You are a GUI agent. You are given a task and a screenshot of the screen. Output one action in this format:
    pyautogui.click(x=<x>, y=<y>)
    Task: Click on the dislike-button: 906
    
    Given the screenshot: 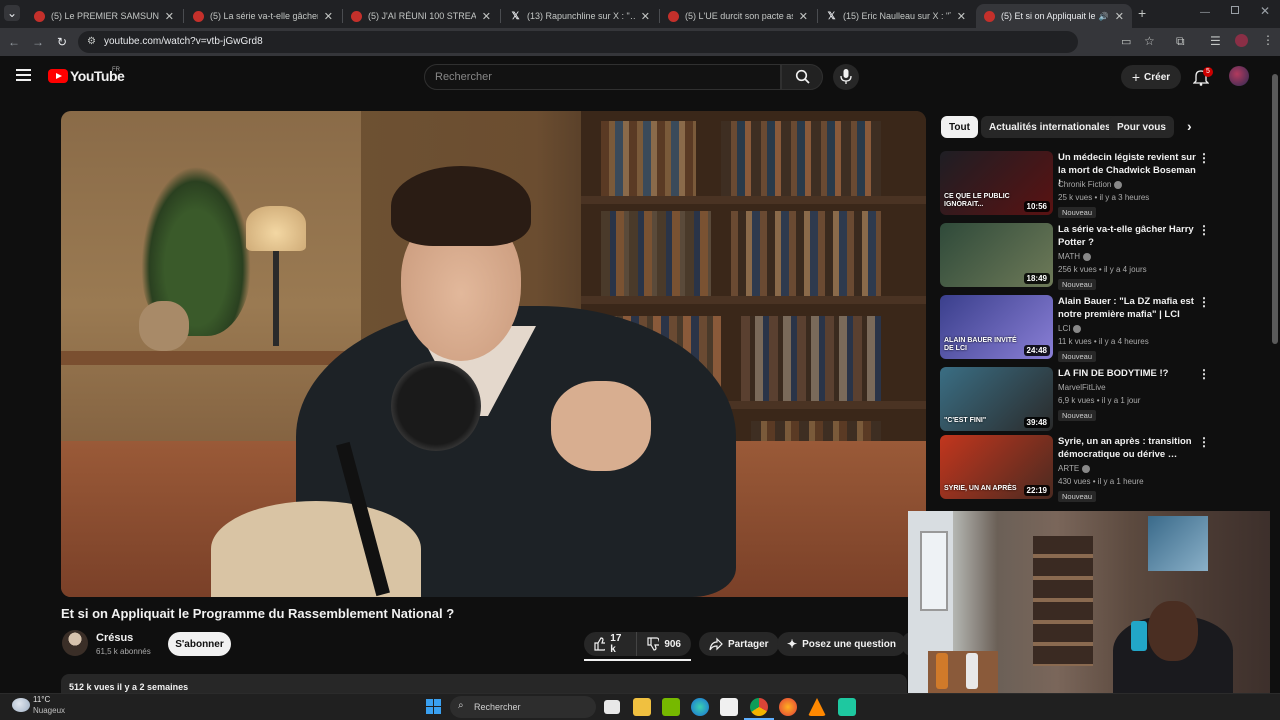 What is the action you would take?
    pyautogui.click(x=664, y=644)
    